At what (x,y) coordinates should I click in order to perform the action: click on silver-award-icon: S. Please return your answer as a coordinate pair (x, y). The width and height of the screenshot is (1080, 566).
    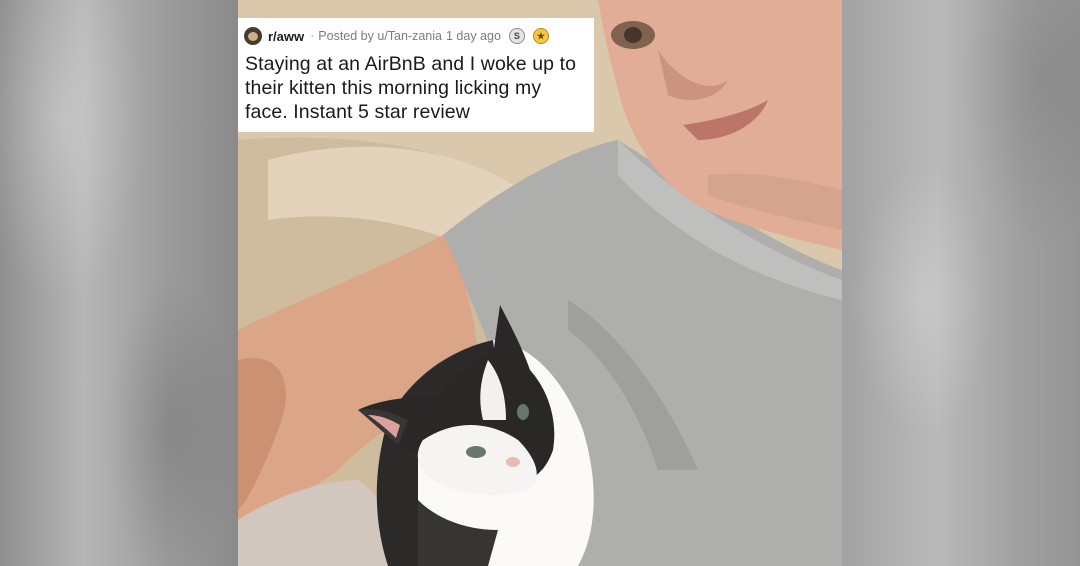
    Looking at the image, I should click on (516, 36).